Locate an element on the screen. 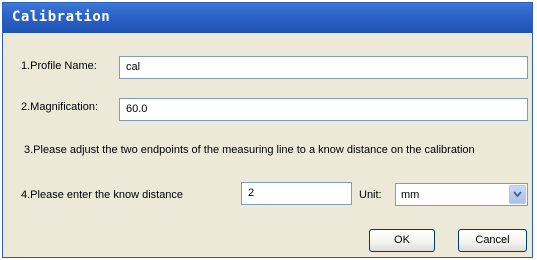 This screenshot has height=260, width=537. dialog-title: Calibration is located at coordinates (61, 17).